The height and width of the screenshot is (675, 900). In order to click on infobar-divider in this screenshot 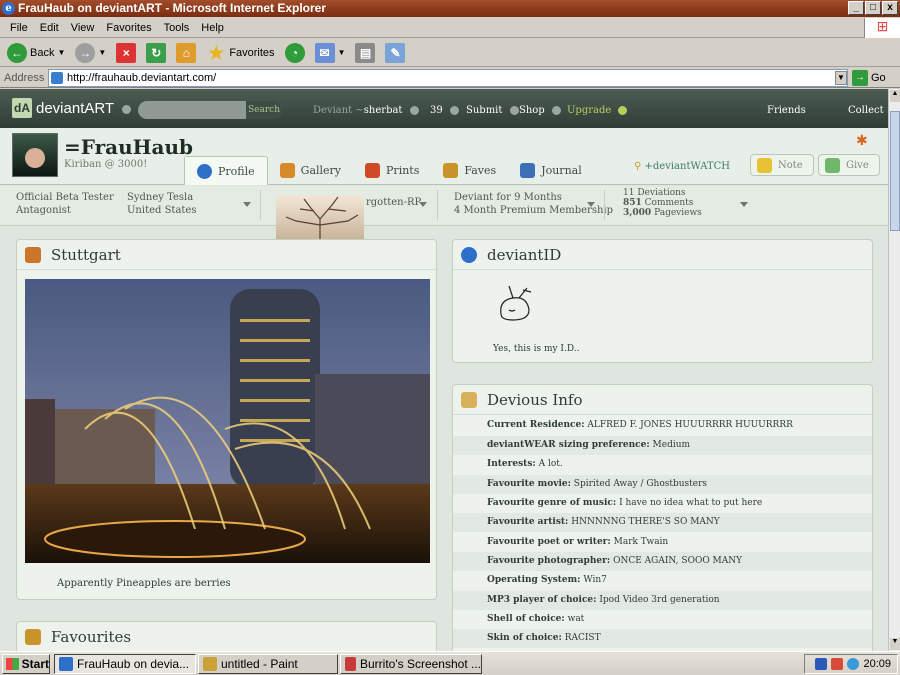, I will do `click(437, 205)`.